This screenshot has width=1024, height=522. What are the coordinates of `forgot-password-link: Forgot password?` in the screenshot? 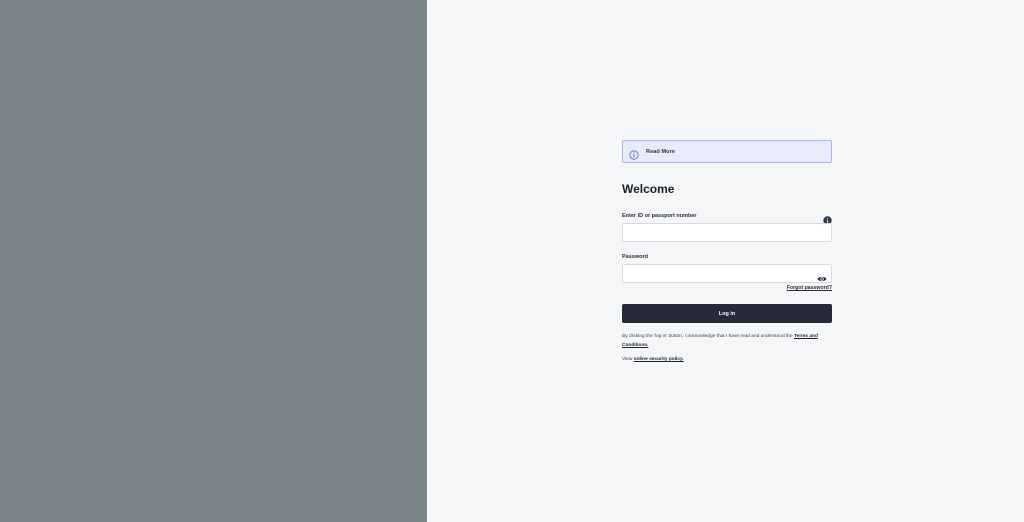 It's located at (727, 289).